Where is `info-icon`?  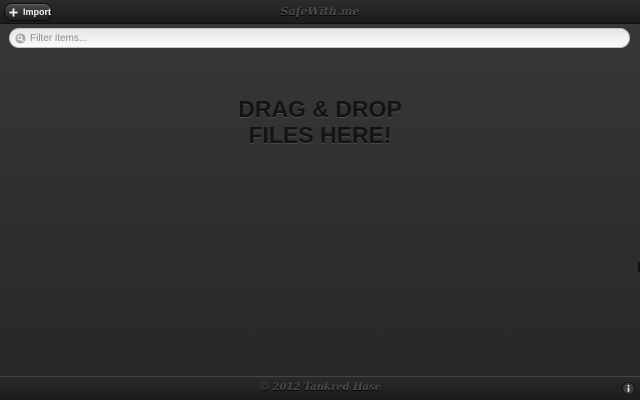 info-icon is located at coordinates (628, 388).